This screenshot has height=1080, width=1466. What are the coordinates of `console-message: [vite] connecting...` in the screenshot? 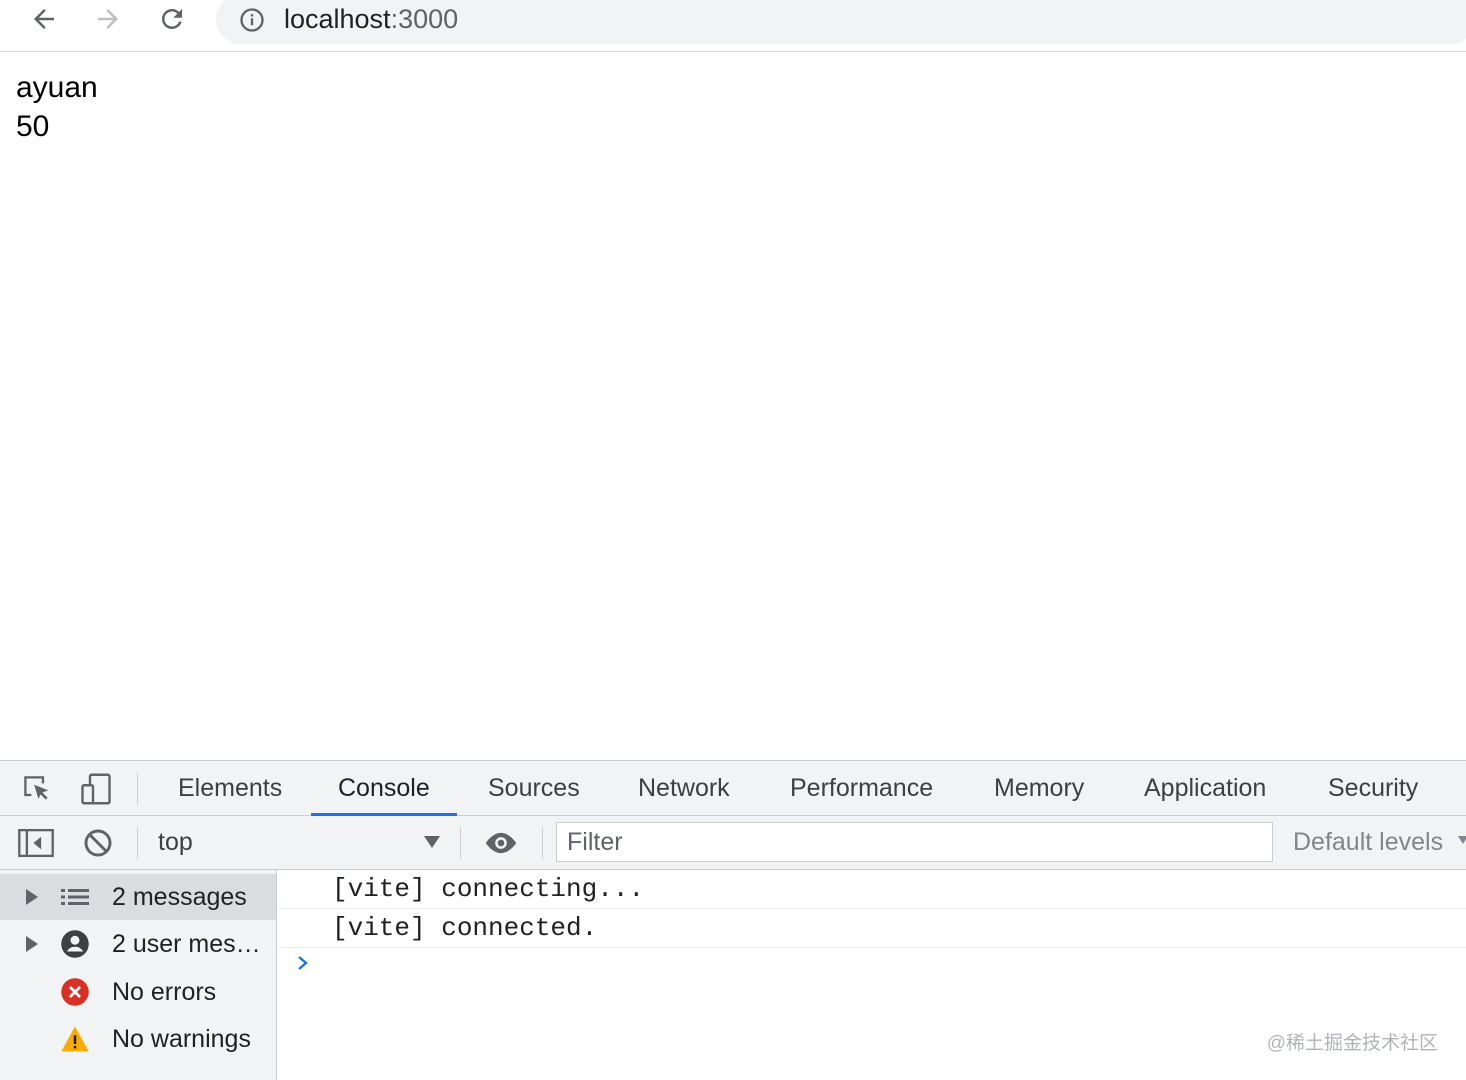 It's located at (872, 889).